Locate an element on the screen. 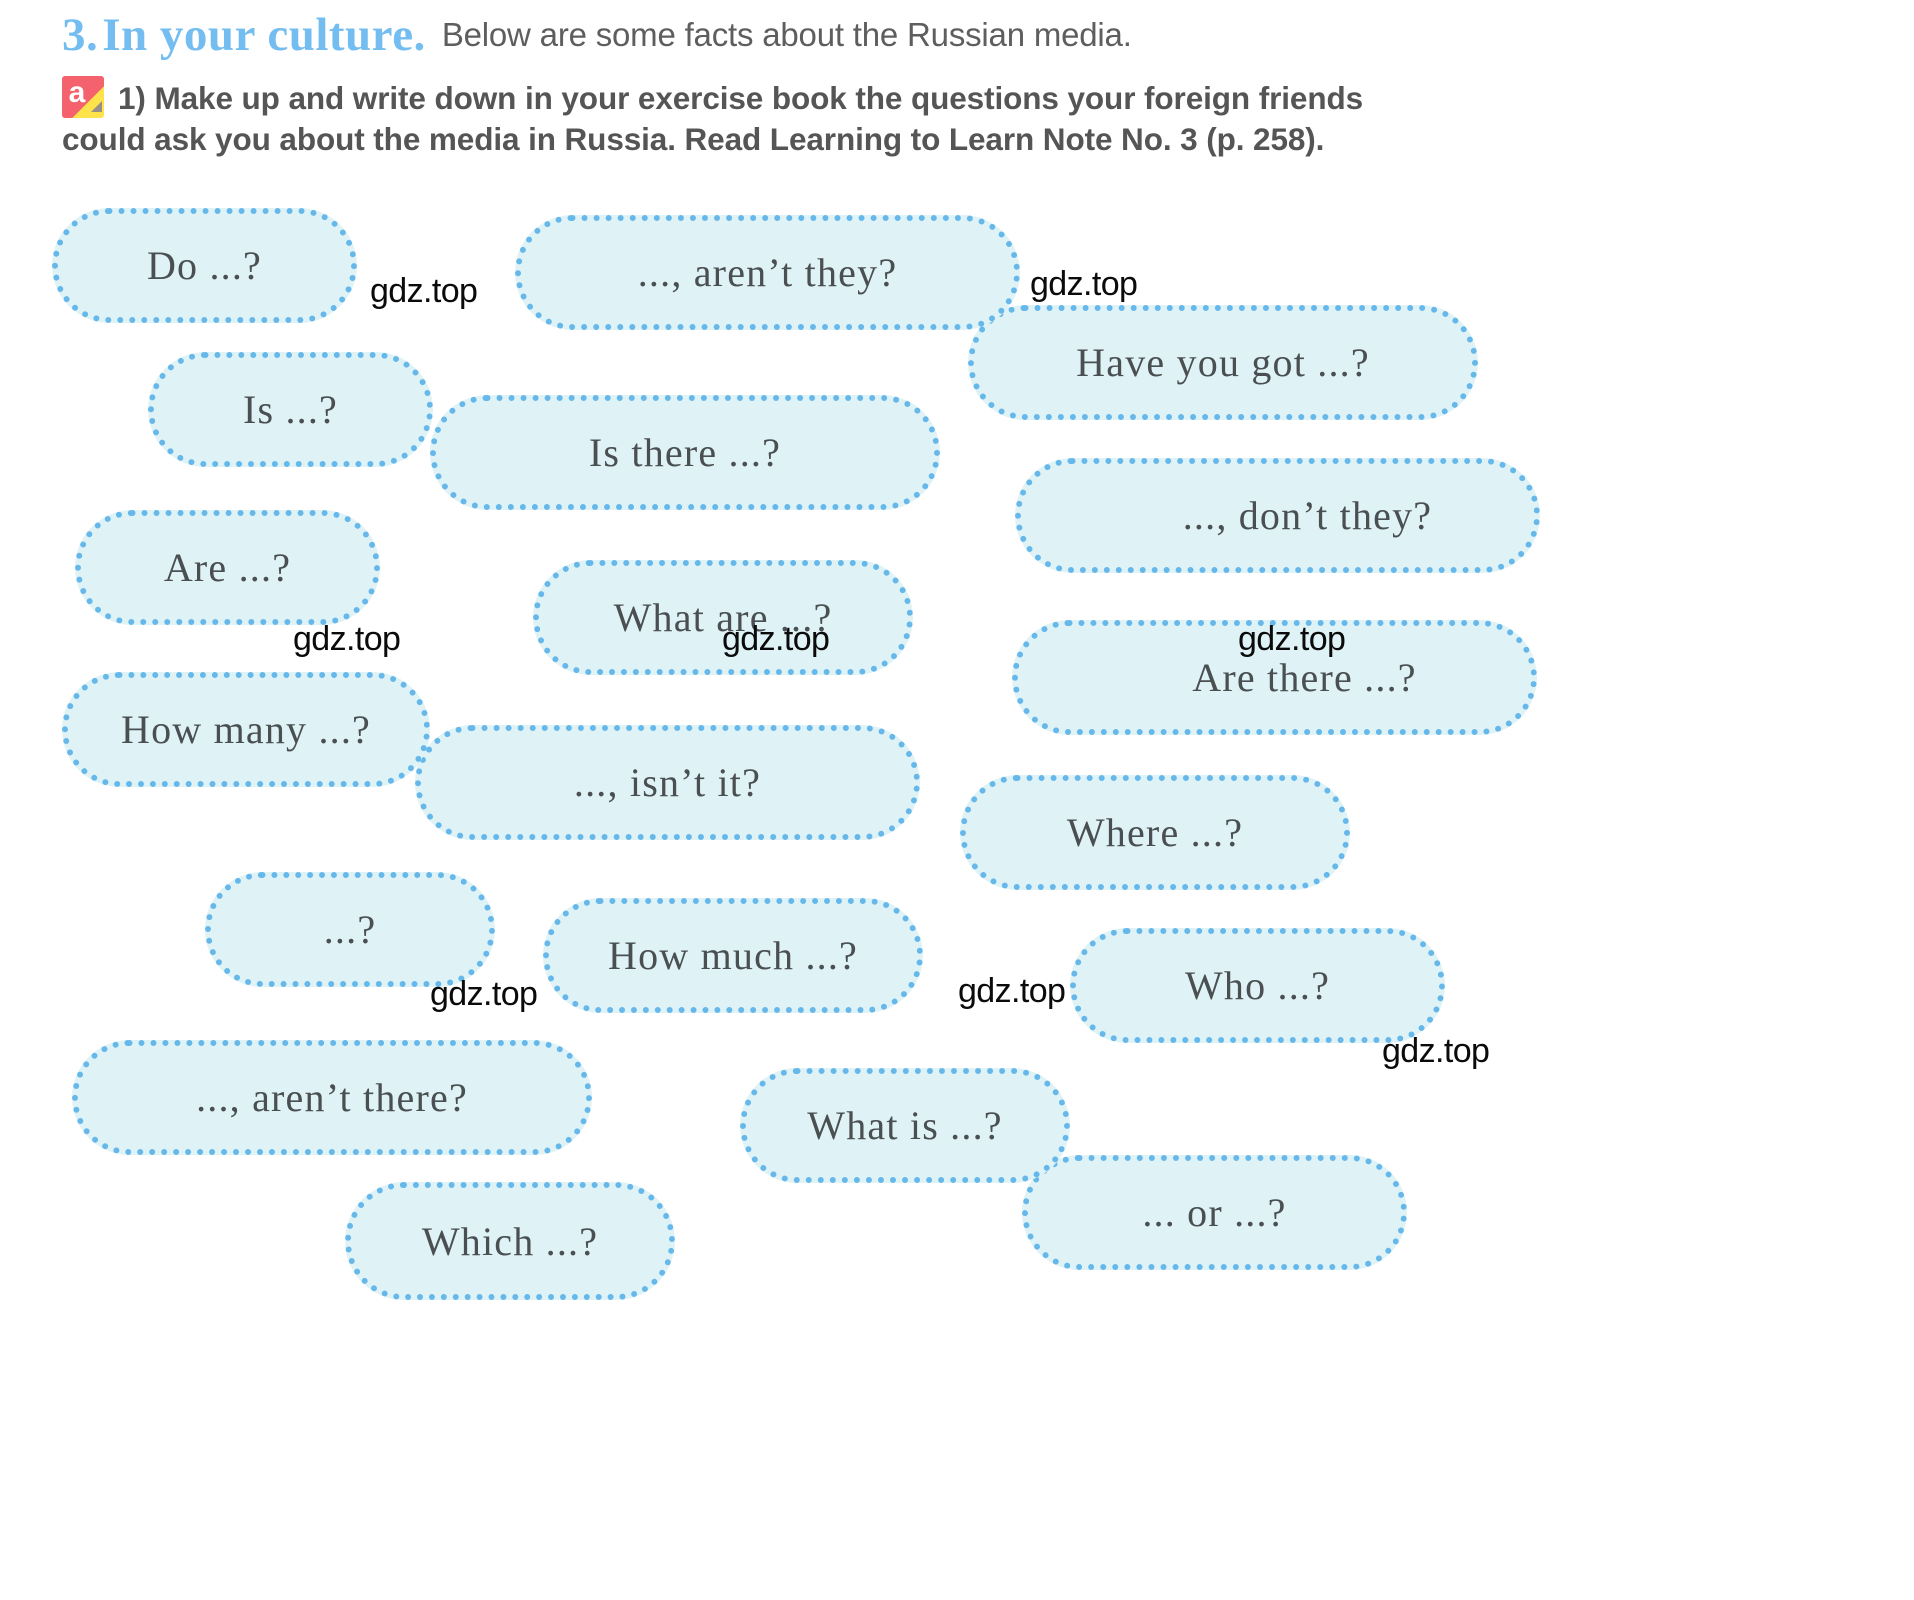 The image size is (1914, 1600). bubble-label: Is ...? is located at coordinates (290, 409).